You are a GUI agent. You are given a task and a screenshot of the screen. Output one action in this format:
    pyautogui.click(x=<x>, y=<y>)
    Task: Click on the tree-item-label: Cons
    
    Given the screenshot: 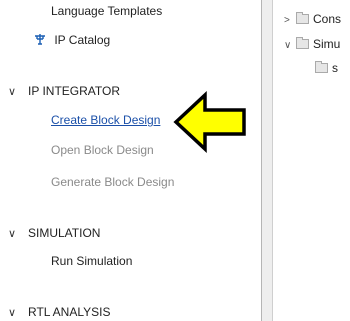 What is the action you would take?
    pyautogui.click(x=327, y=19)
    